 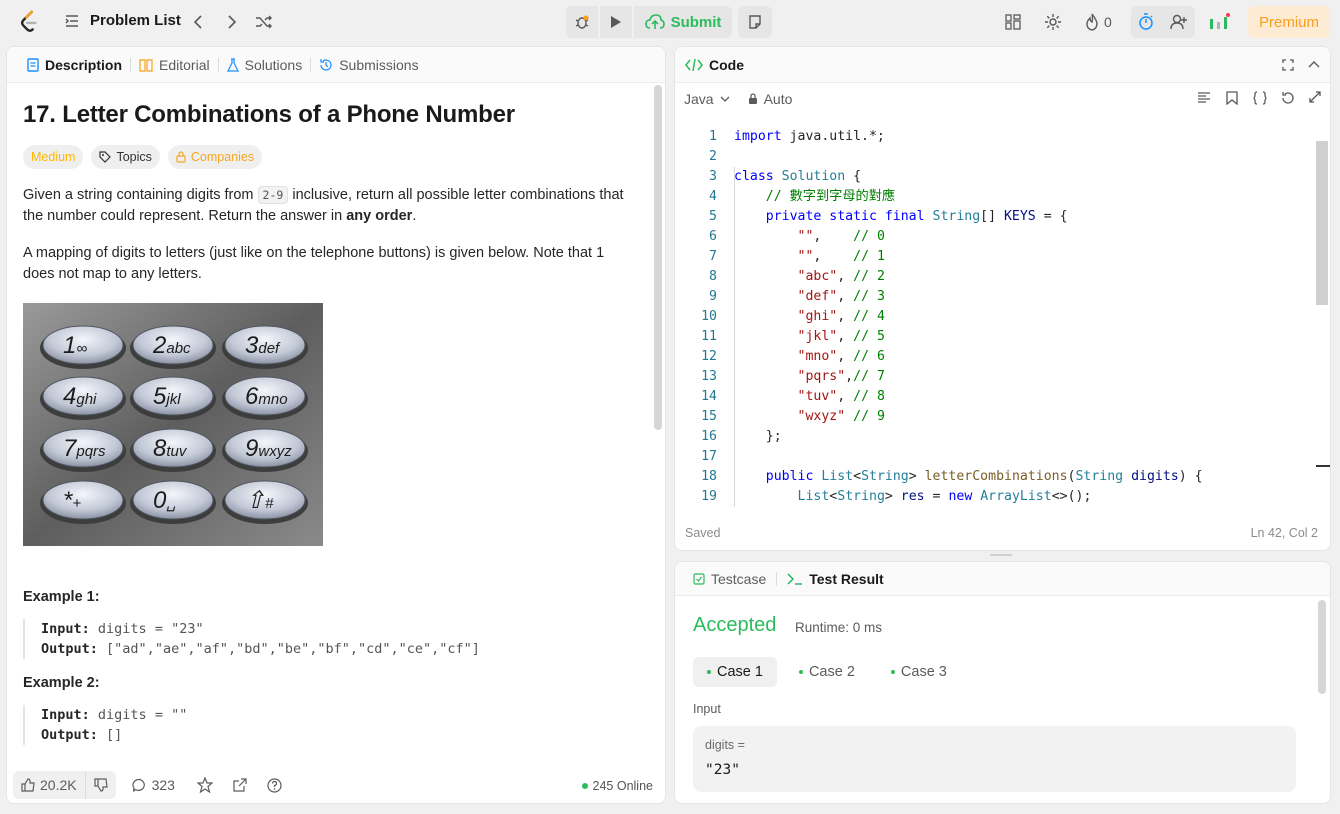 I want to click on notes-button, so click(x=755, y=22).